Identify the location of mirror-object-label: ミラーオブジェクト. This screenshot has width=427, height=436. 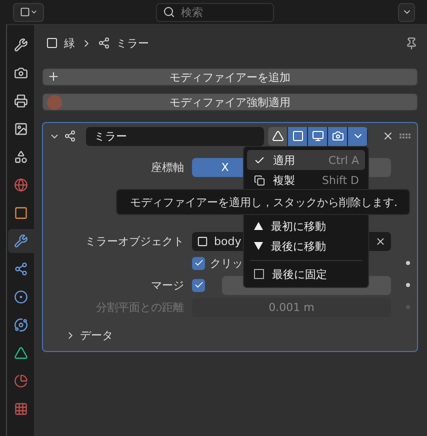
(134, 241).